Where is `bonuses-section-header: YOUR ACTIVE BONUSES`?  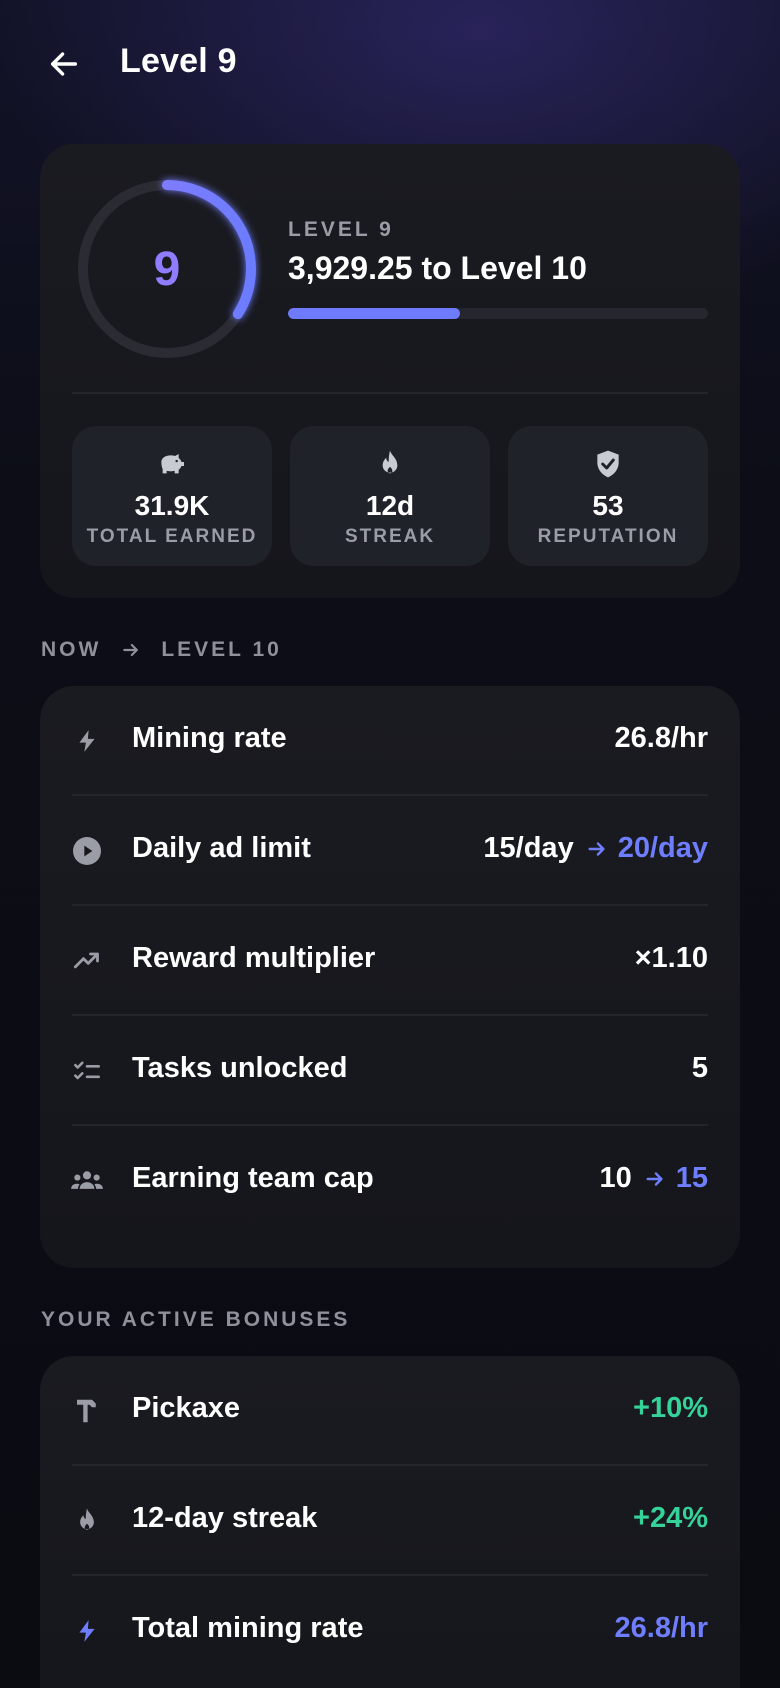 bonuses-section-header: YOUR ACTIVE BONUSES is located at coordinates (196, 1319).